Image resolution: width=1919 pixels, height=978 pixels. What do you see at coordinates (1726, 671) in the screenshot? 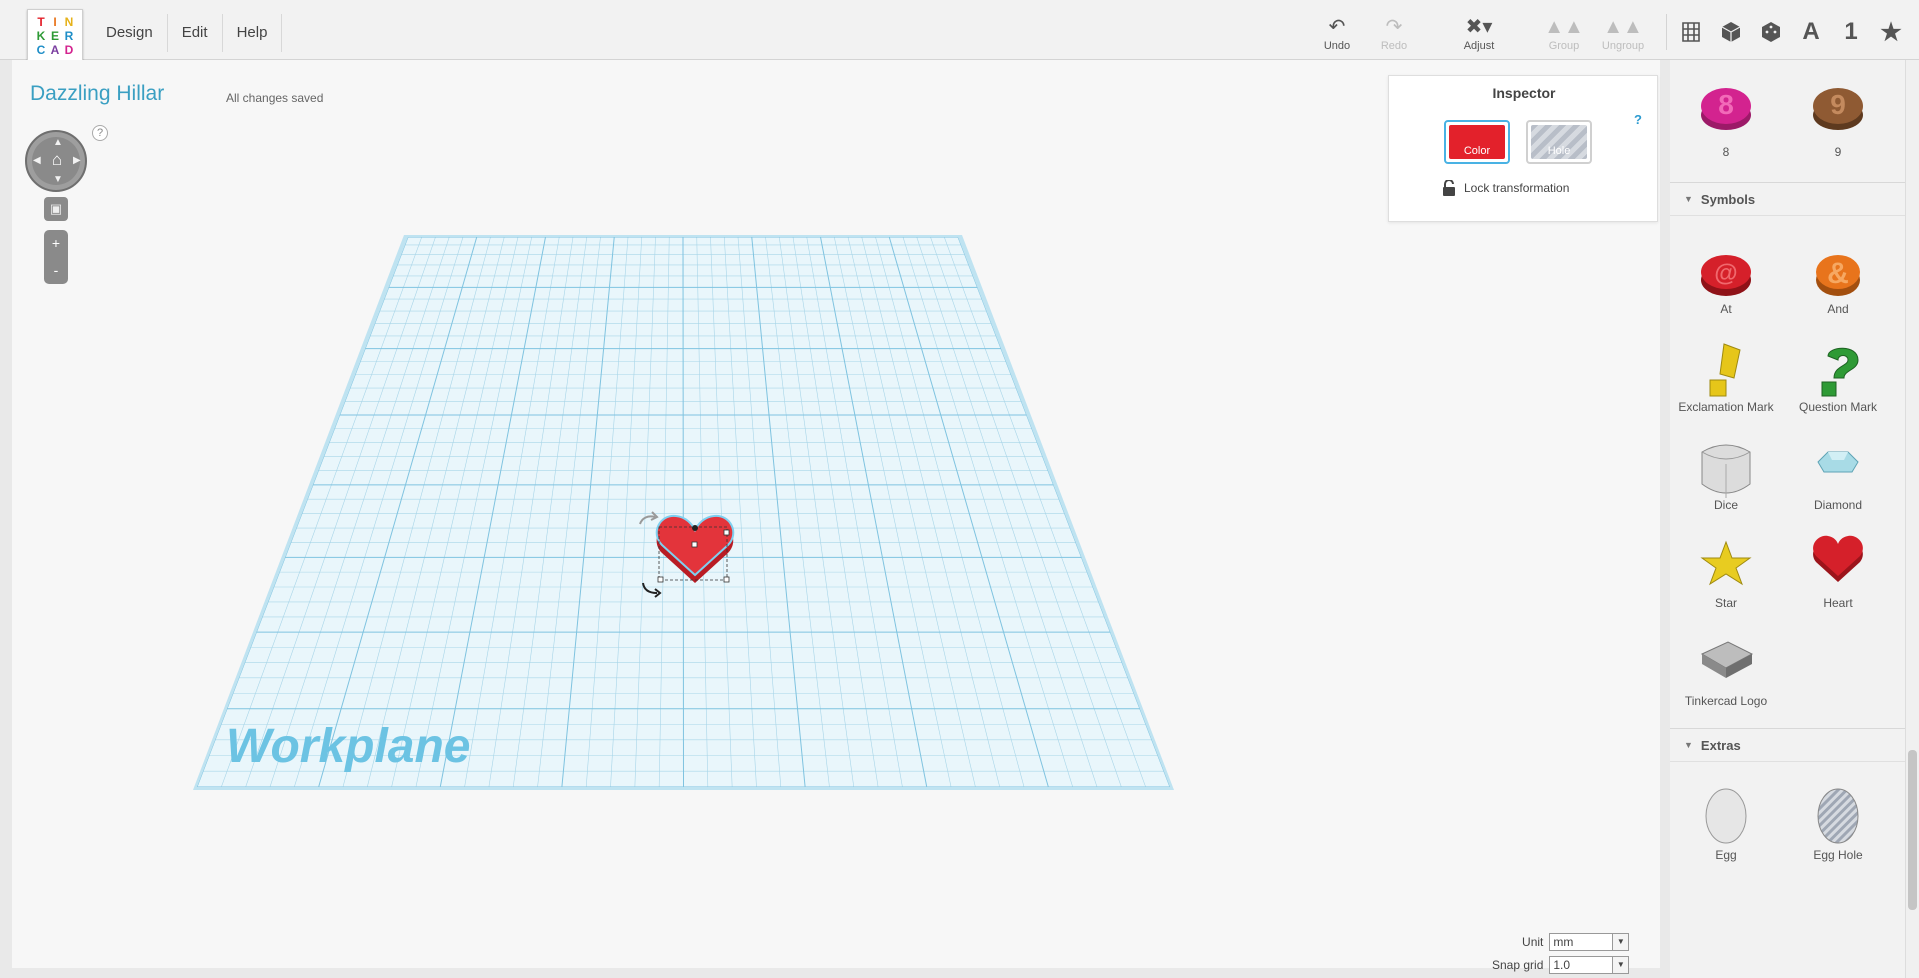
I see `shape-tinkercad-logo: Tinkercad Logo` at bounding box center [1726, 671].